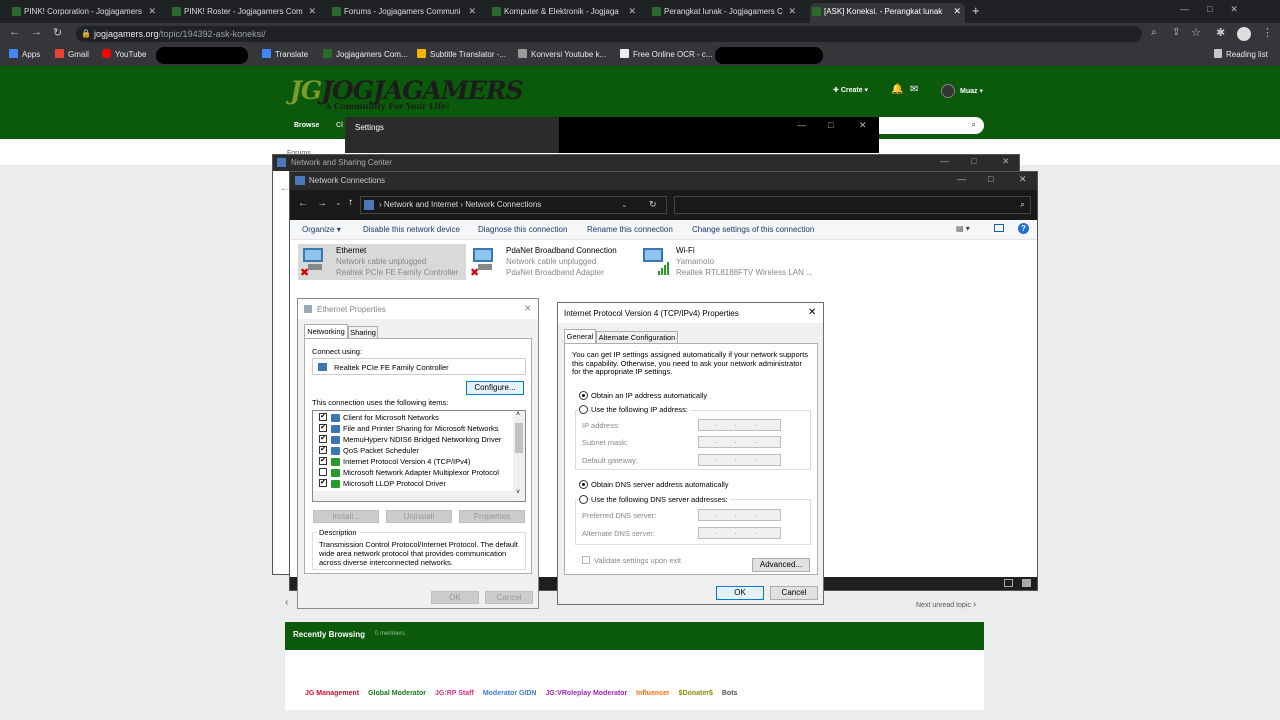 The width and height of the screenshot is (1280, 720). What do you see at coordinates (801, 125) in the screenshot?
I see `minimize-icon: —` at bounding box center [801, 125].